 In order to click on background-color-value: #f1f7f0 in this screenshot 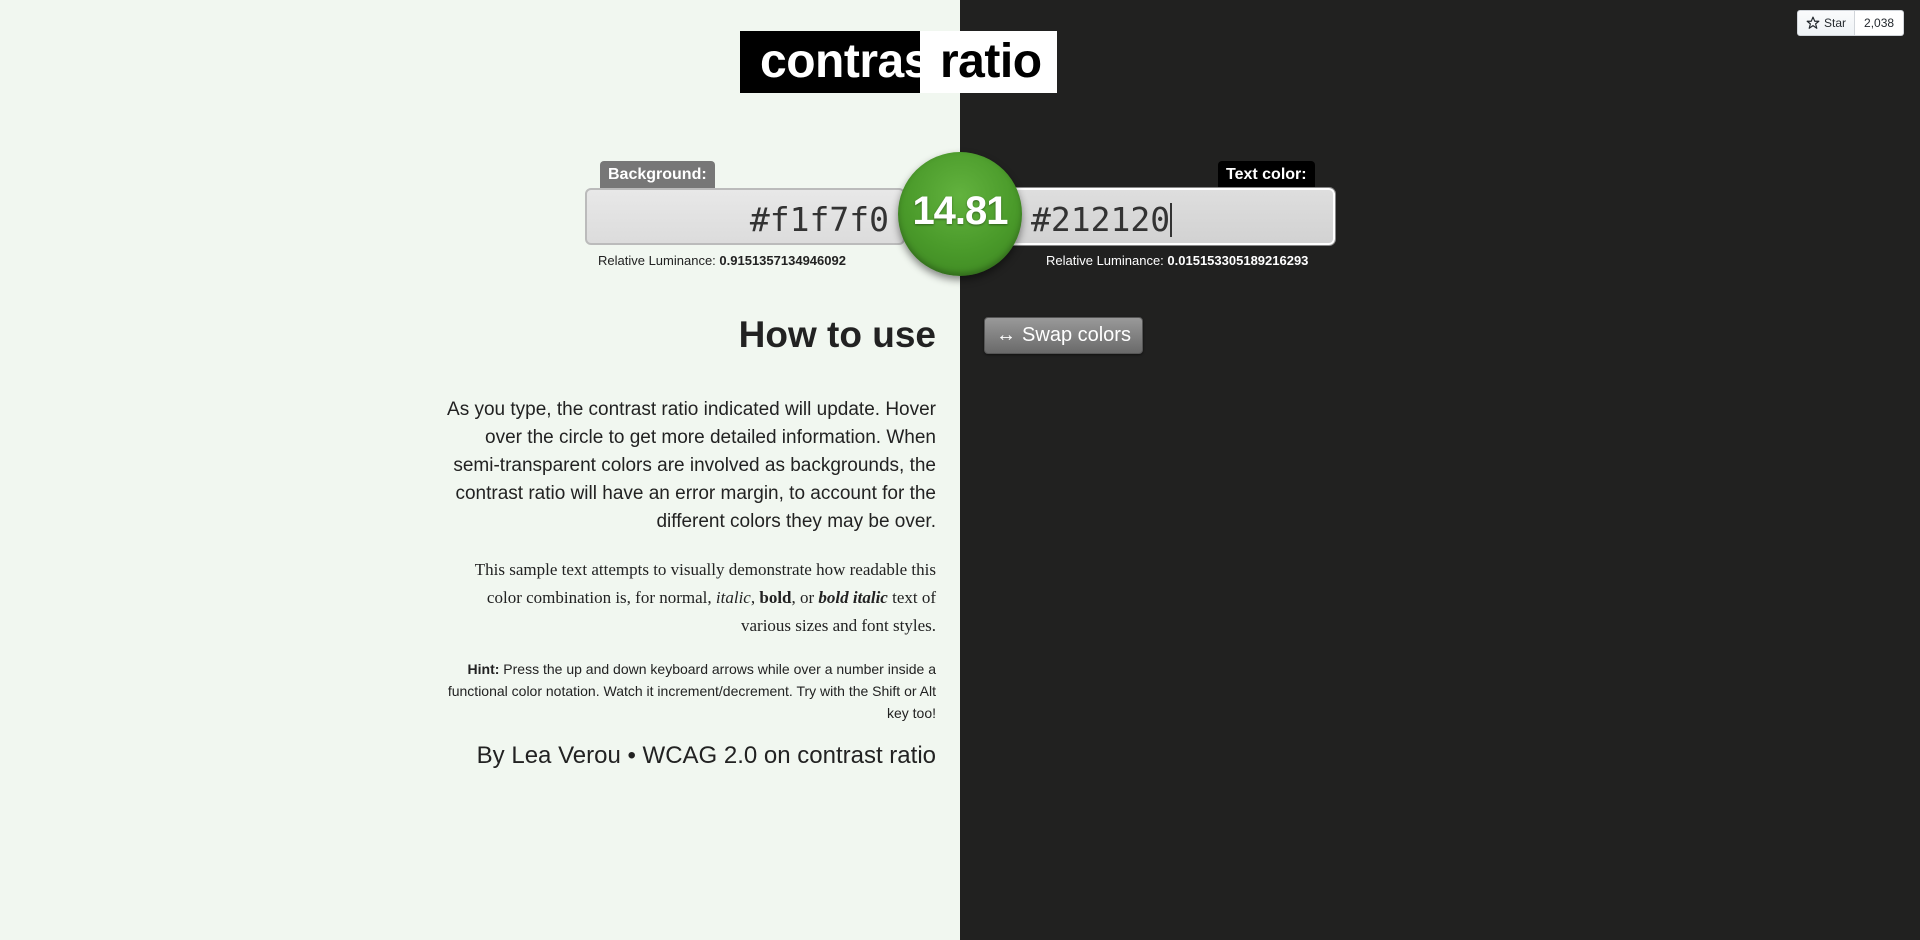, I will do `click(819, 219)`.